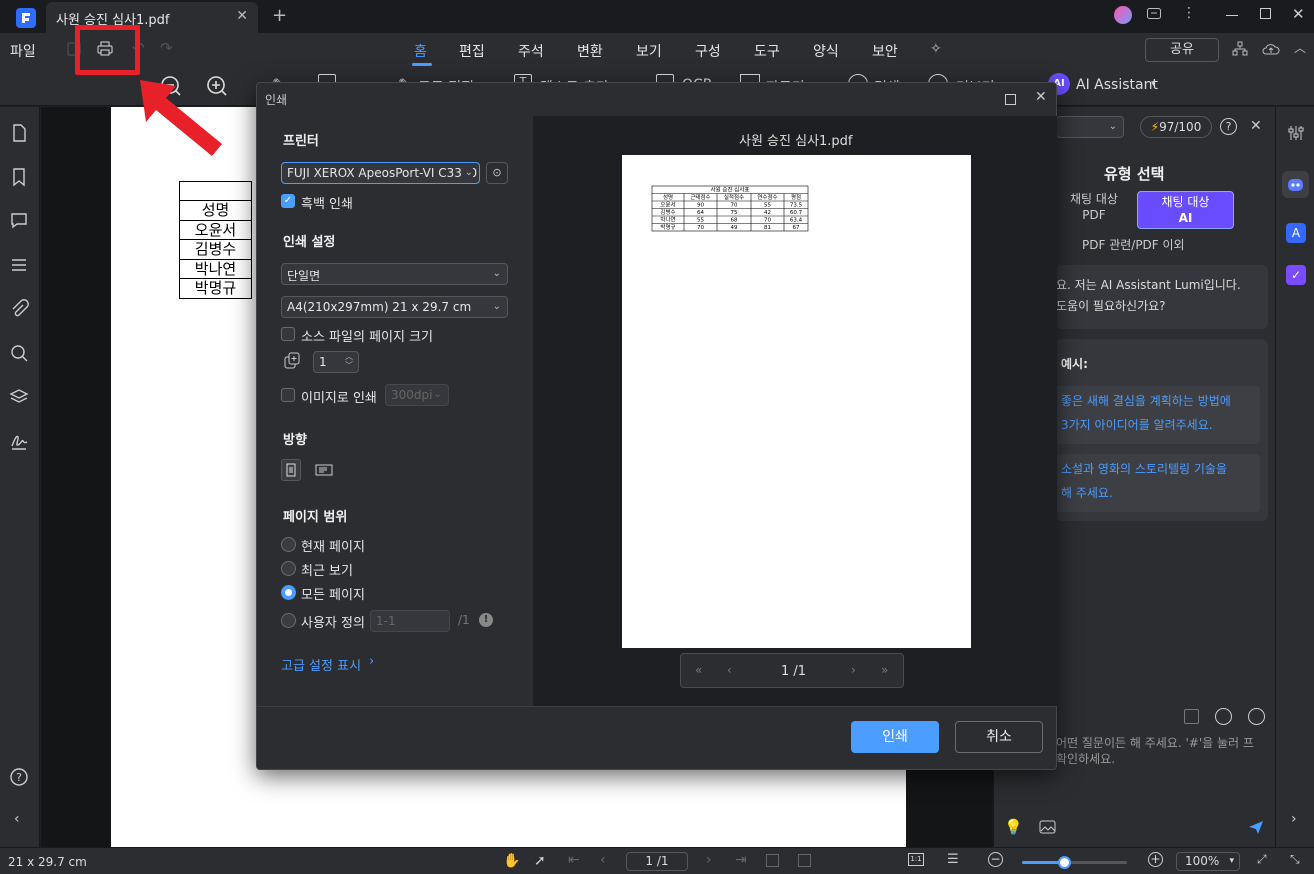 The image size is (1314, 874). What do you see at coordinates (511, 861) in the screenshot?
I see `hand-tool-icon: ✋` at bounding box center [511, 861].